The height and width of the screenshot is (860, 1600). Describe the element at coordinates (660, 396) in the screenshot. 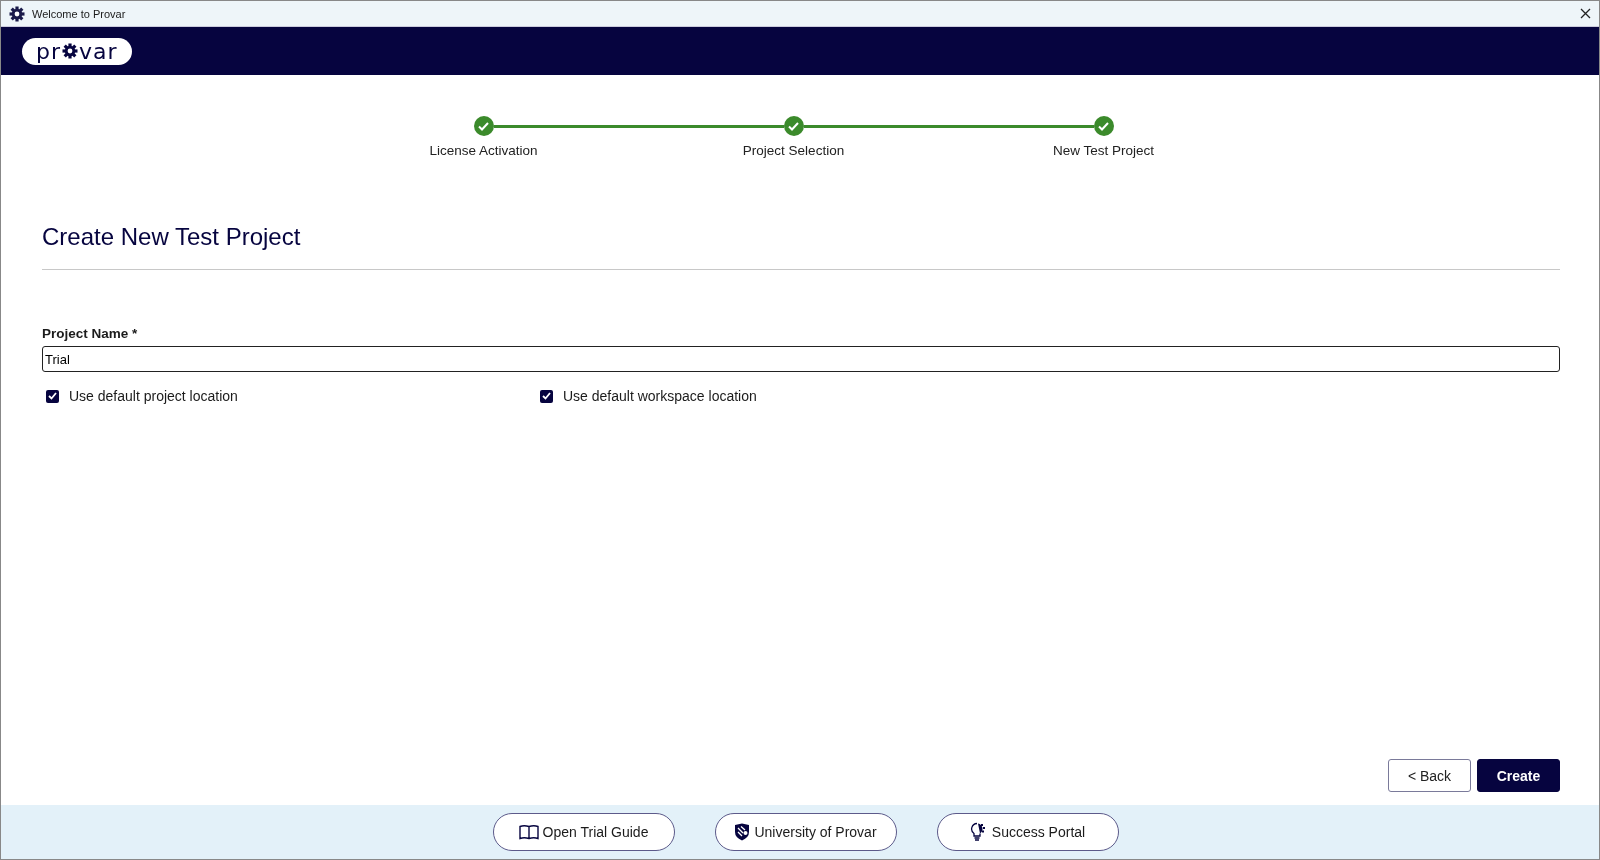

I see `checkbox-label: Use default workspace location` at that location.